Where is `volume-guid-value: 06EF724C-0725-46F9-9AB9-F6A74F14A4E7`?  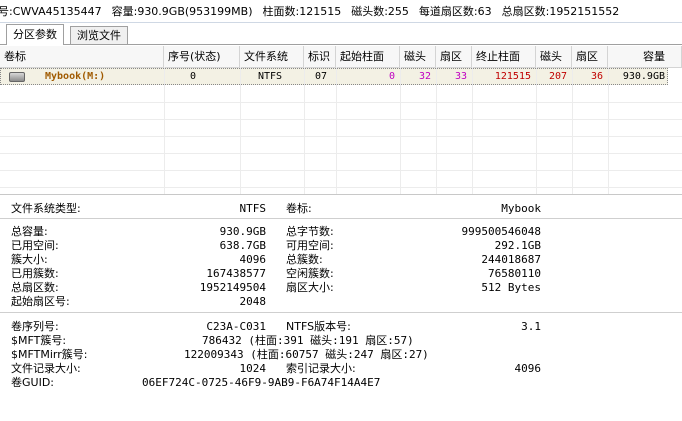 volume-guid-value: 06EF724C-0725-46F9-9AB9-F6A74F14A4E7 is located at coordinates (261, 382).